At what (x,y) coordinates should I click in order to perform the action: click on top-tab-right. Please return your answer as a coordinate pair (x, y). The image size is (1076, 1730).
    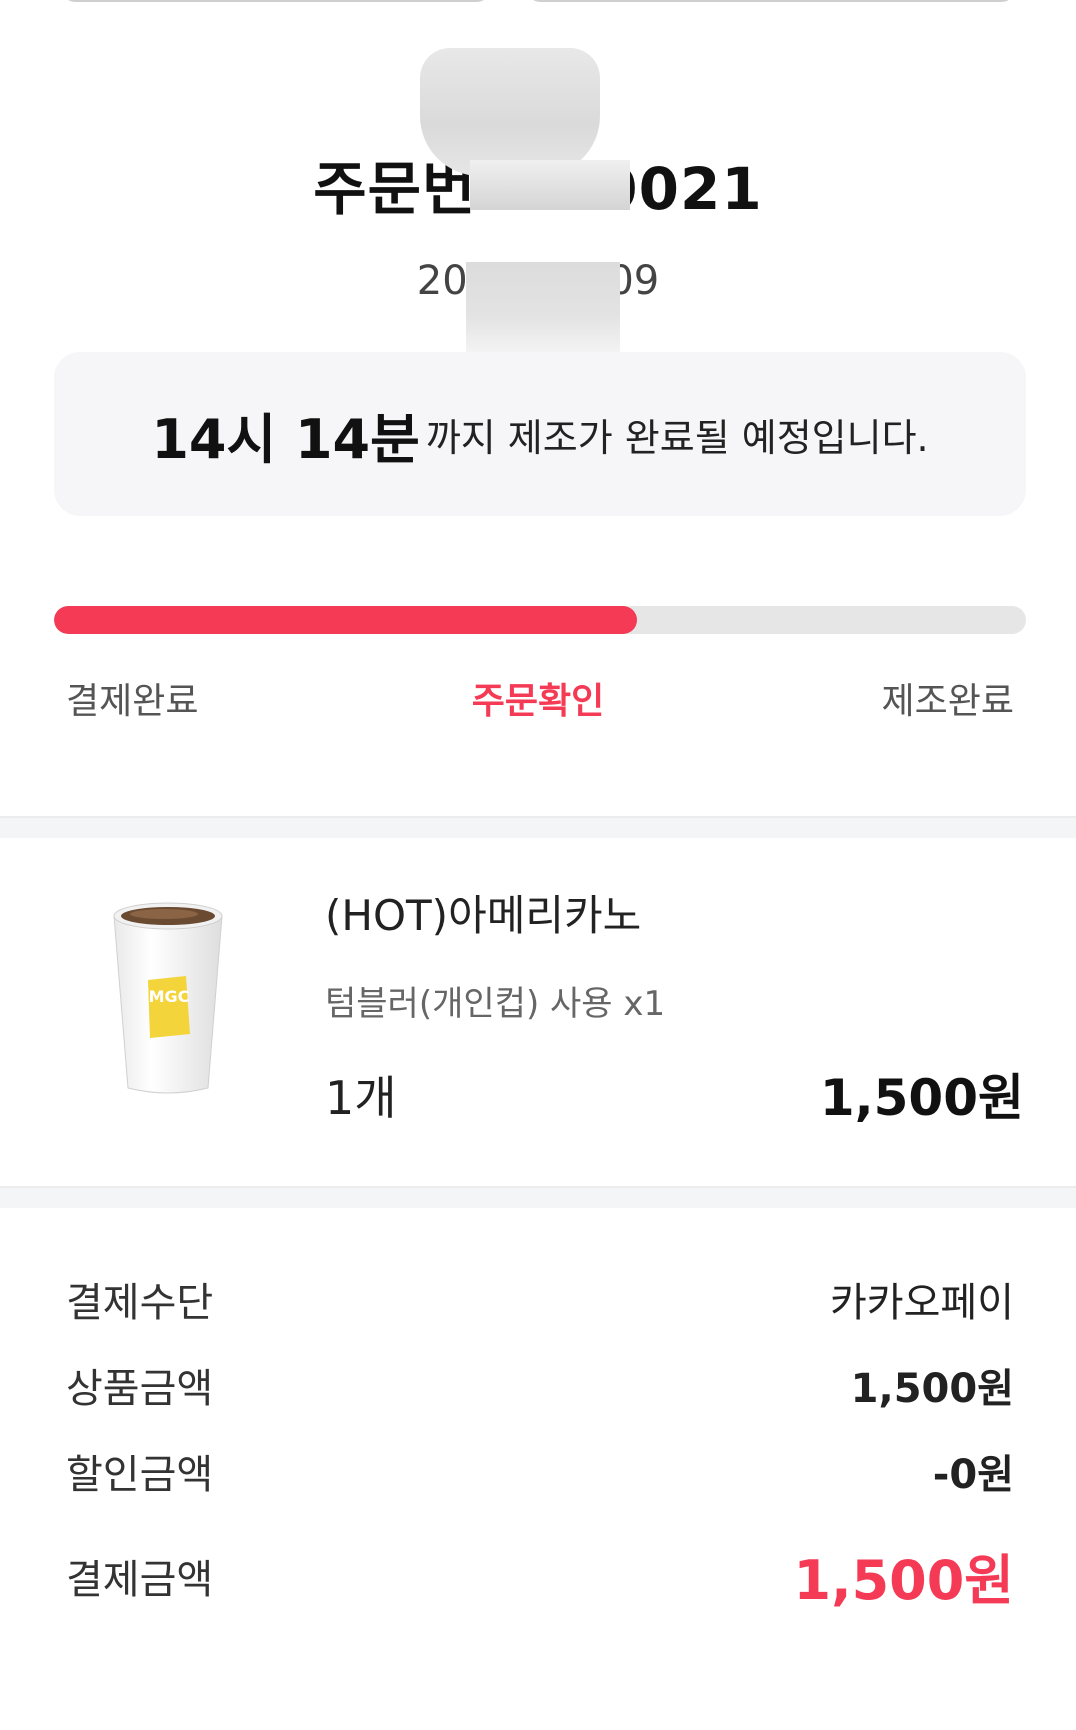
    Looking at the image, I should click on (771, 1).